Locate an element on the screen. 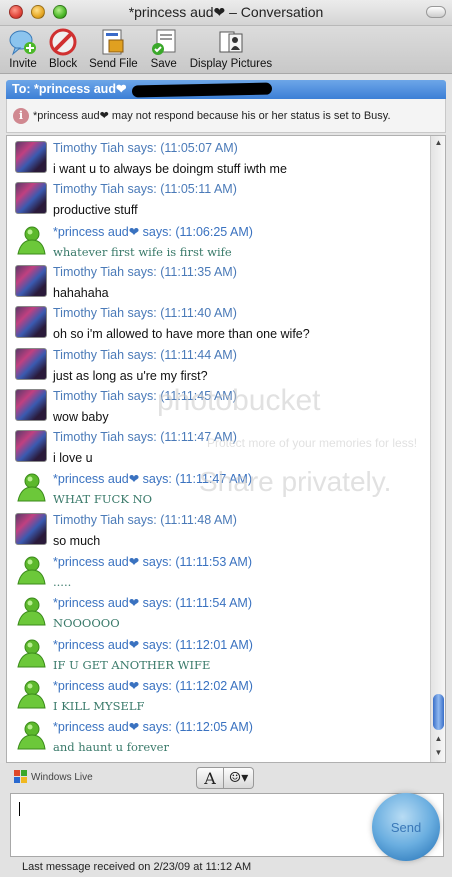 The image size is (452, 877). message-text: IF U GET ANOTHER WIFE is located at coordinates (132, 664).